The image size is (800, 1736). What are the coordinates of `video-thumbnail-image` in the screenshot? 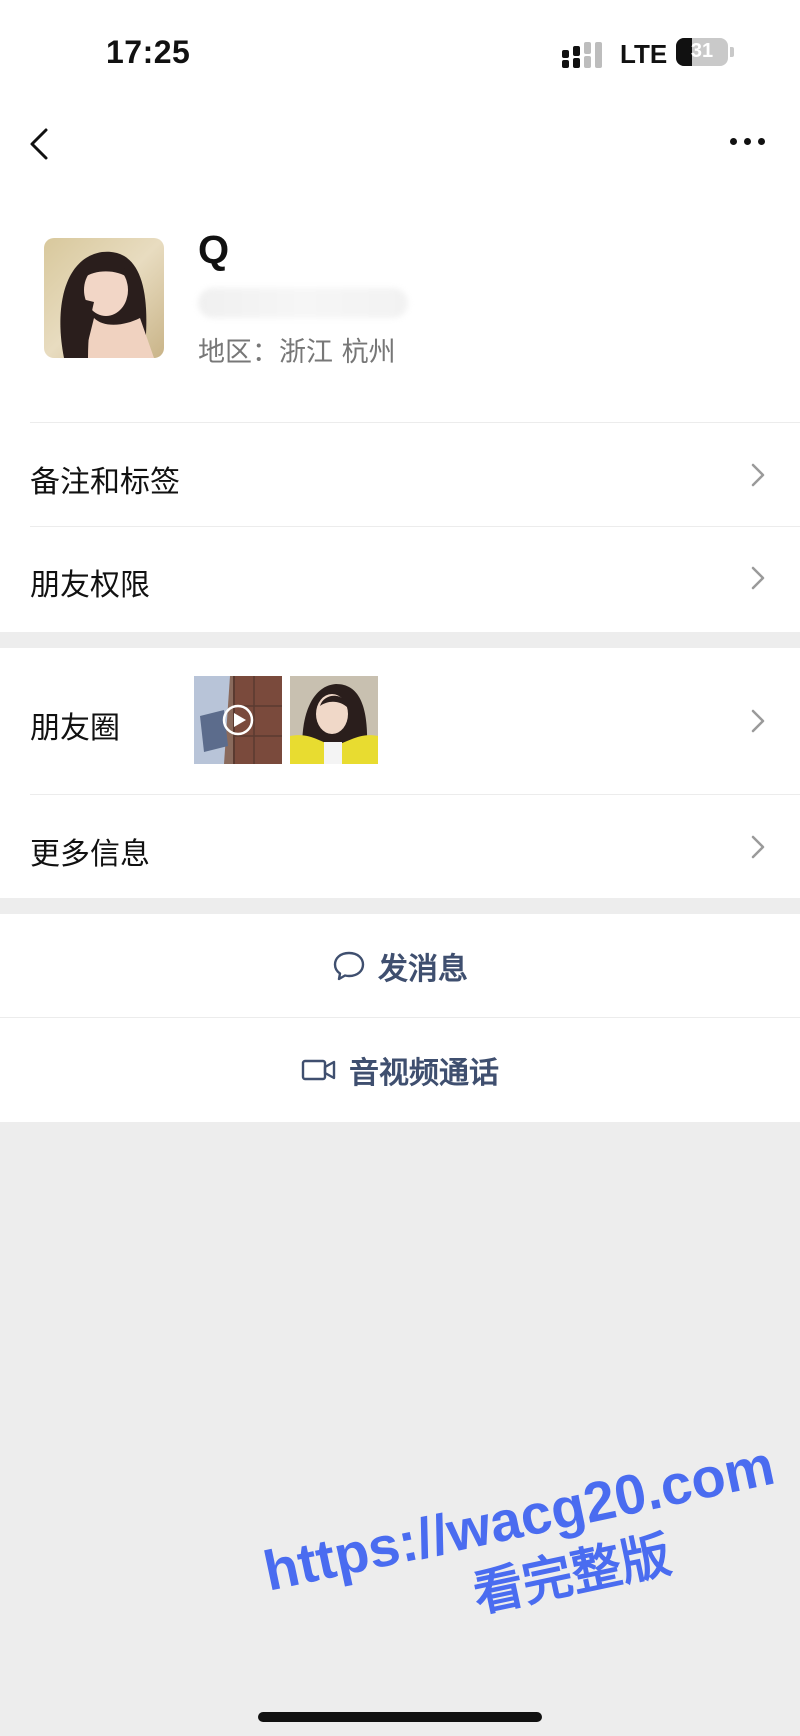 It's located at (238, 720).